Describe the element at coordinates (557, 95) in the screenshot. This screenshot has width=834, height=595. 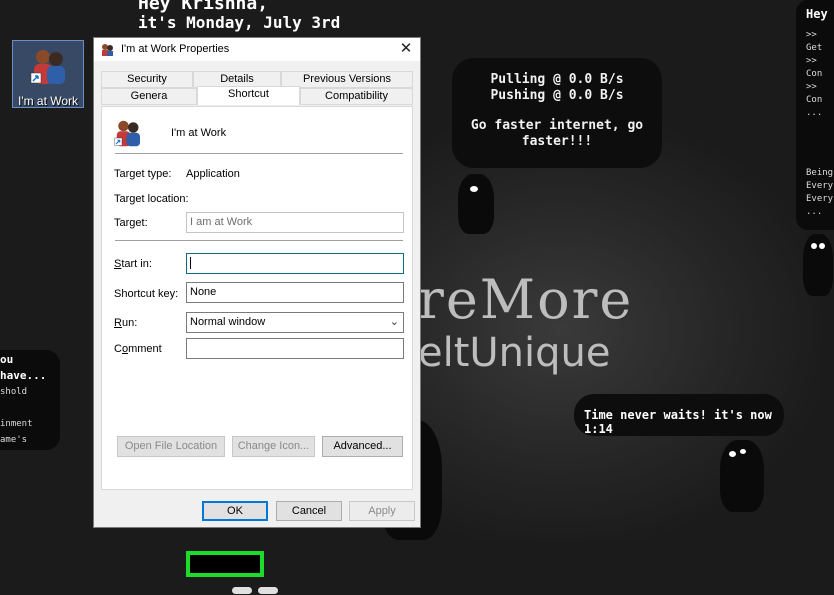
I see `pushing-speed: Pushing @ 0.0 B/s` at that location.